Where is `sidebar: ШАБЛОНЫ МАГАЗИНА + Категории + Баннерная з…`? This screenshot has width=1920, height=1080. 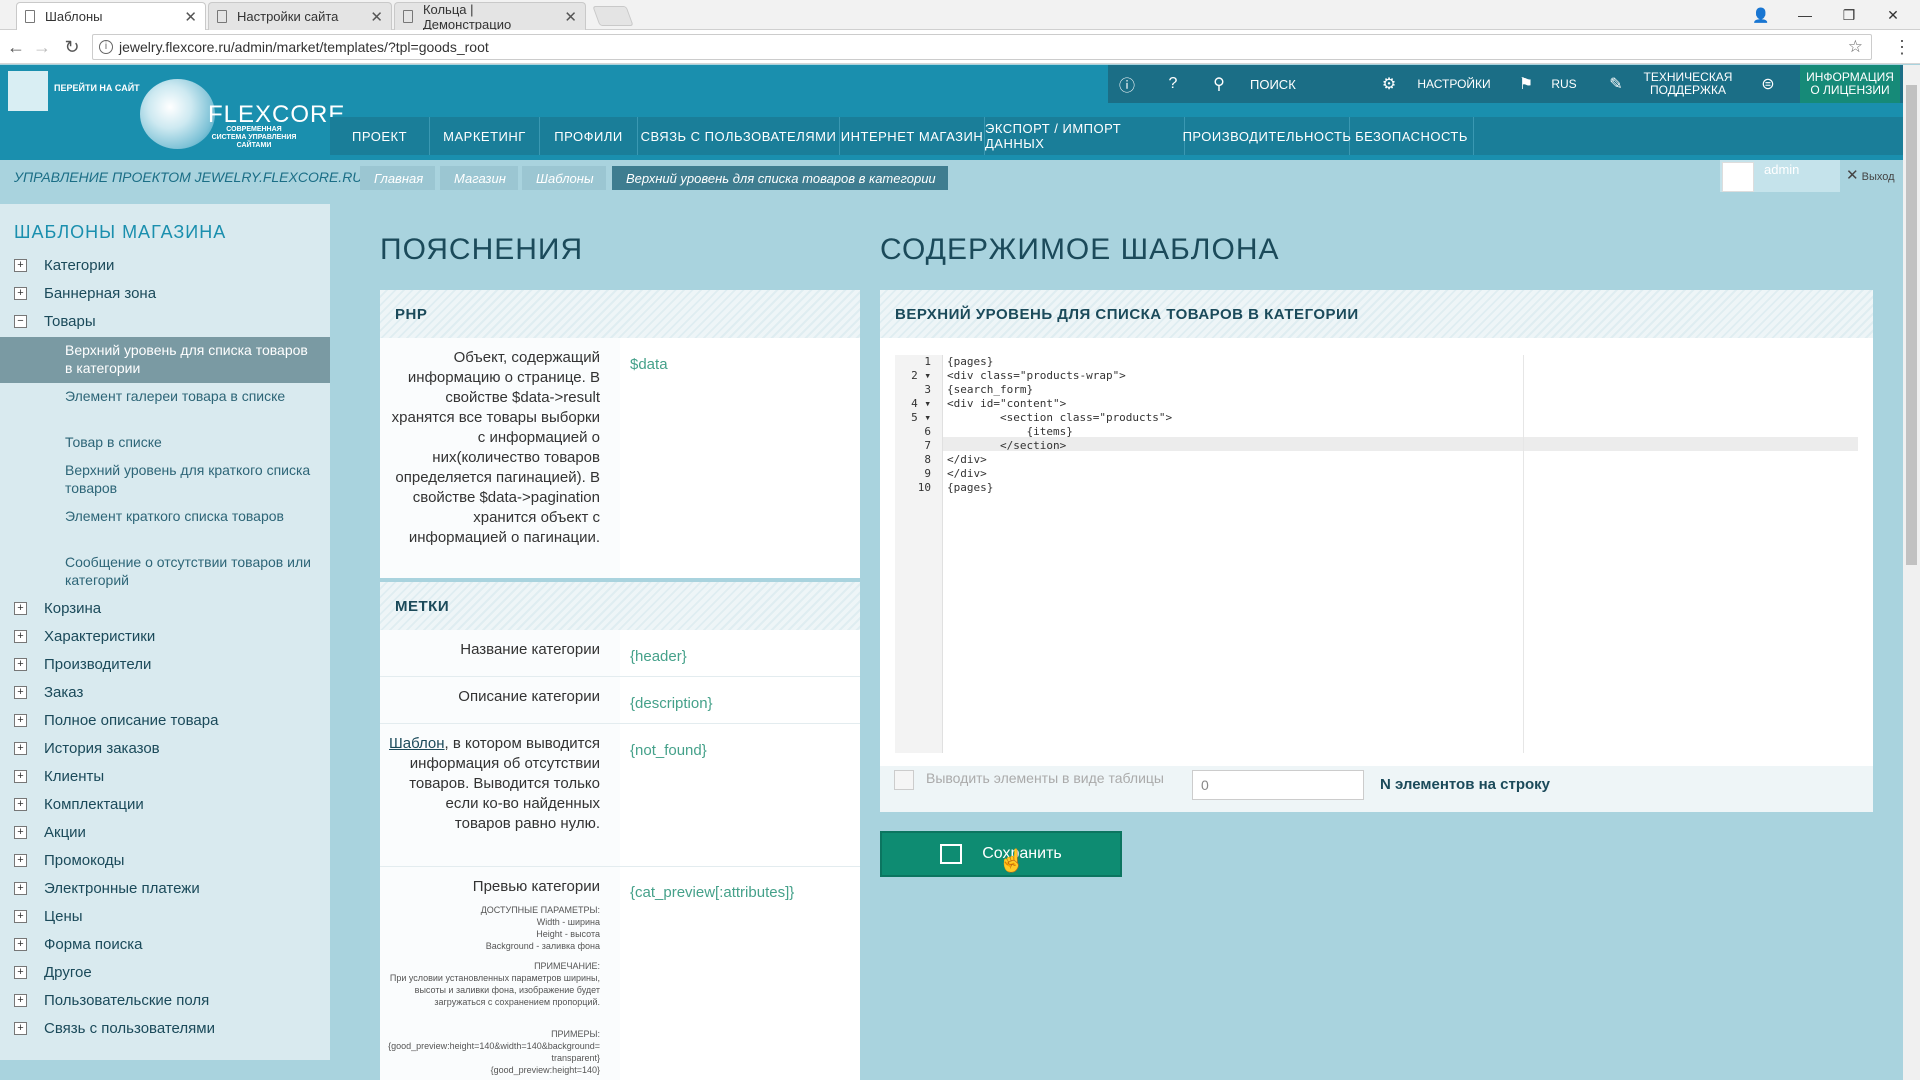 sidebar: ШАБЛОНЫ МАГАЗИНА + Категории + Баннерная з… is located at coordinates (165, 632).